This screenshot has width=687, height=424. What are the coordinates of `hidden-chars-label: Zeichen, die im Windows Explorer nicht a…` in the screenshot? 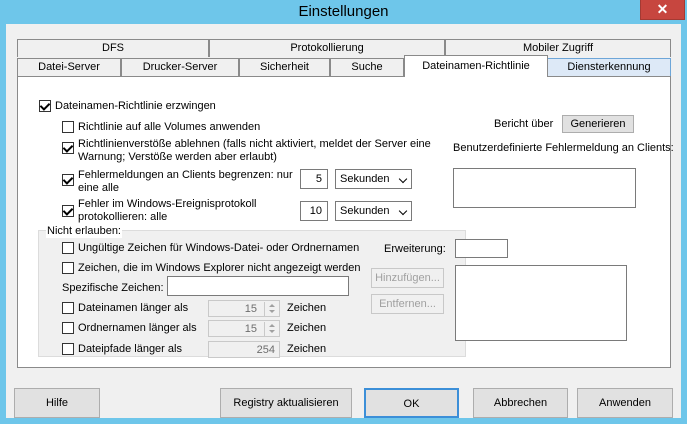 It's located at (219, 268).